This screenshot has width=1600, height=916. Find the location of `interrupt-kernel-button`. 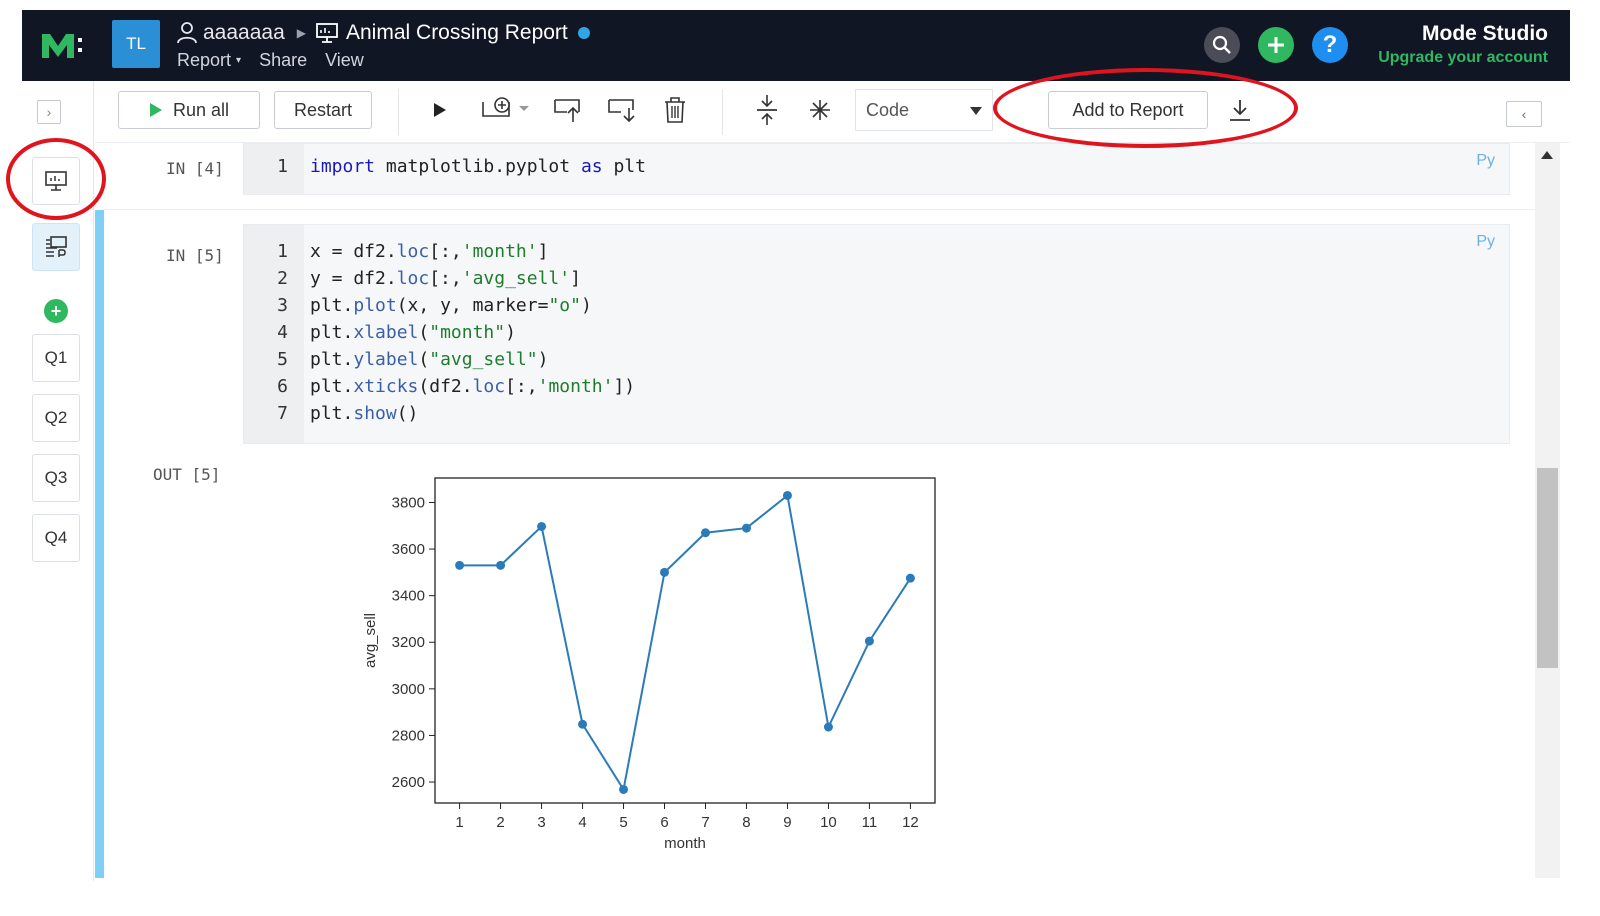

interrupt-kernel-button is located at coordinates (820, 110).